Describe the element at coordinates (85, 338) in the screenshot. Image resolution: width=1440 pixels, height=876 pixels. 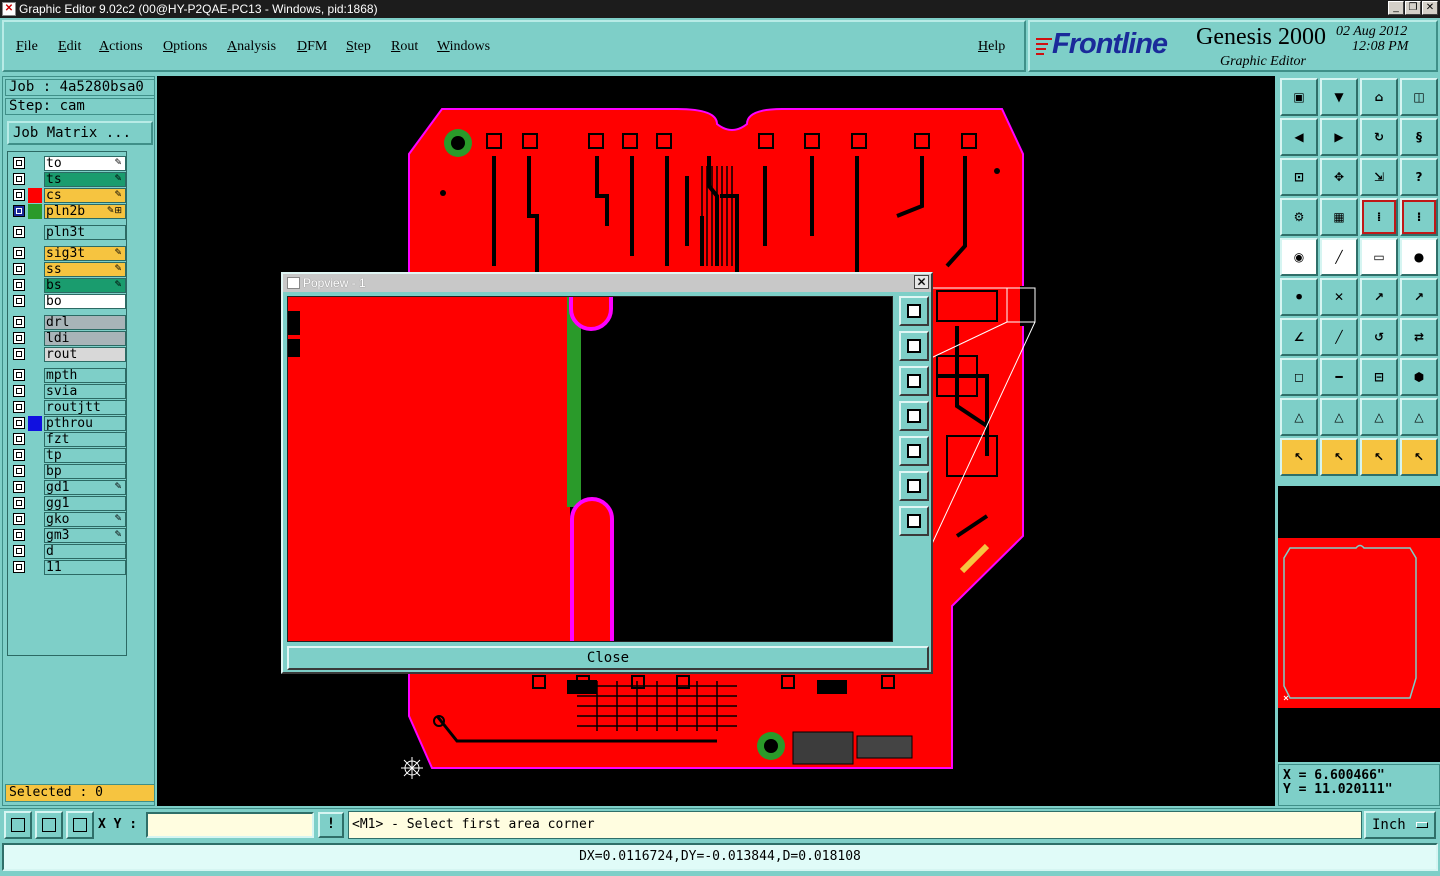
I see `layer-name: ldi` at that location.